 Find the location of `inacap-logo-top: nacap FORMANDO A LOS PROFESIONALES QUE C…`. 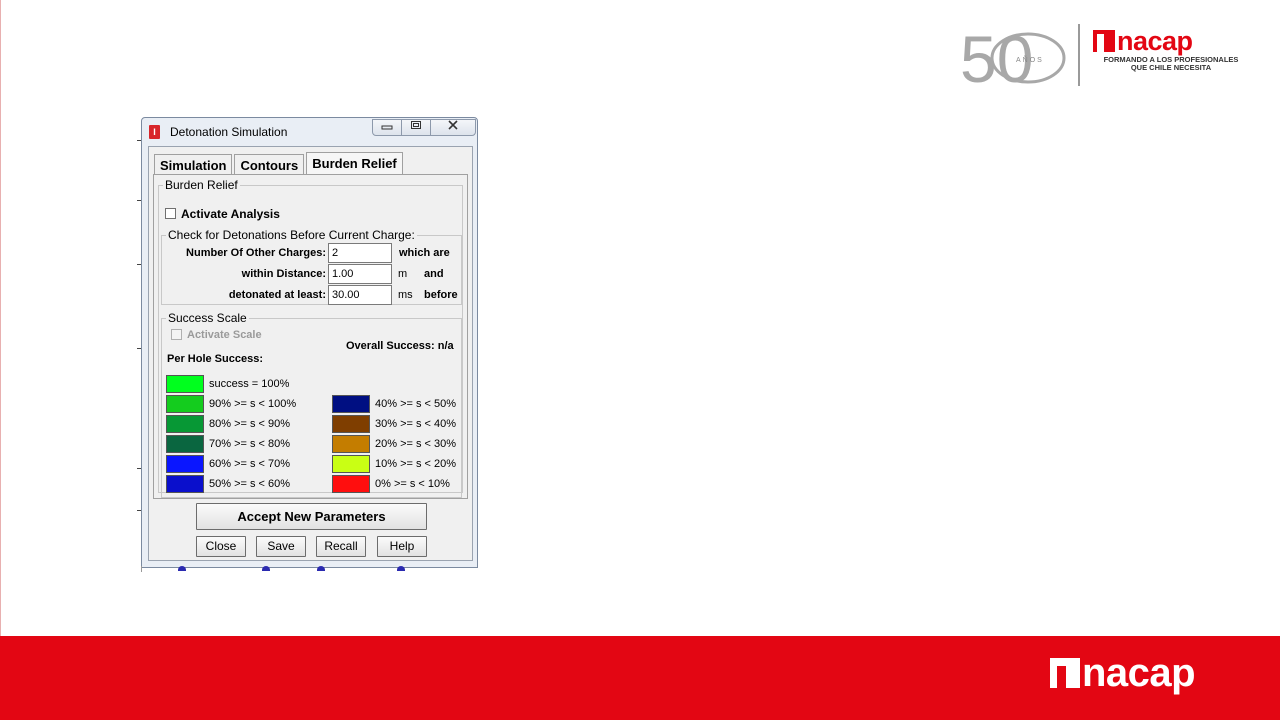

inacap-logo-top: nacap FORMANDO A LOS PROFESIONALES QUE C… is located at coordinates (1173, 54).